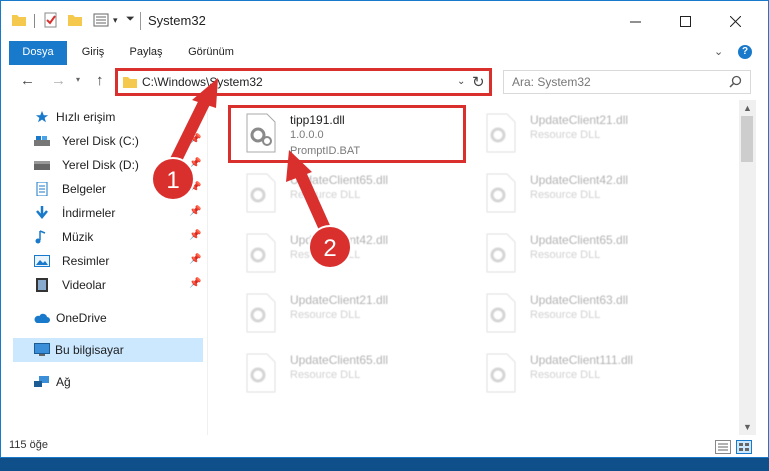 Image resolution: width=769 pixels, height=471 pixels. I want to click on sidebar-item-label: Yerel Disk (D:), so click(100, 165).